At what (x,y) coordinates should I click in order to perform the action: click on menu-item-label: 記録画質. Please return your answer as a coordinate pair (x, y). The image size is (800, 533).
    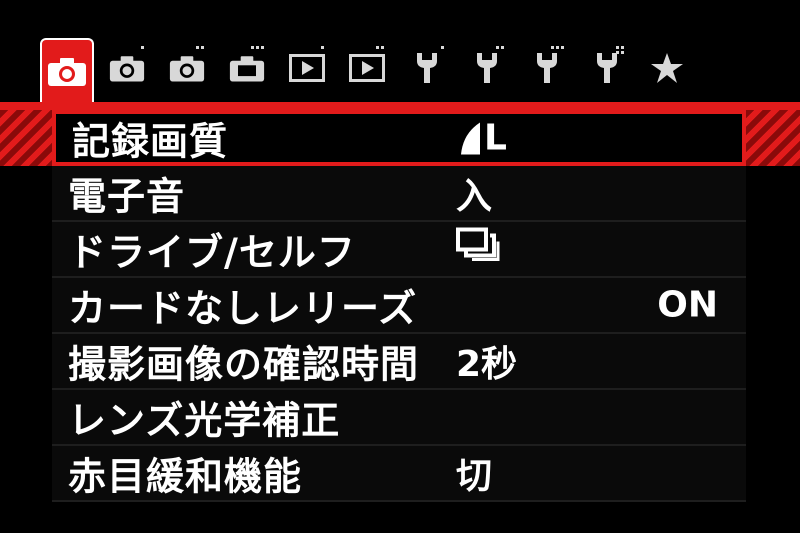
    Looking at the image, I should click on (150, 141).